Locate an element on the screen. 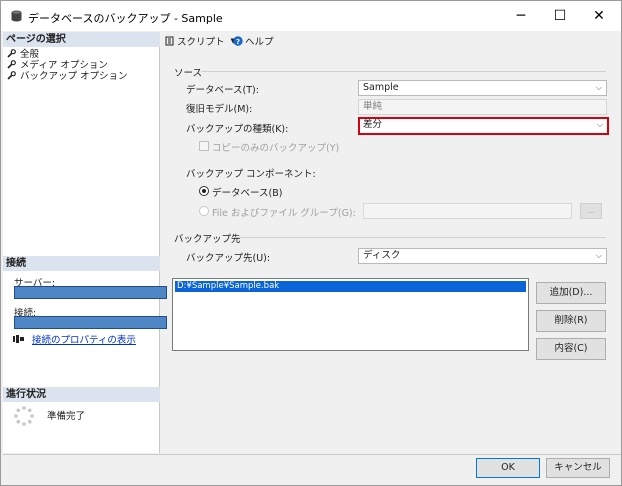 The width and height of the screenshot is (622, 486). toolbar: スクリプト ▼ ? ヘルプ is located at coordinates (391, 41).